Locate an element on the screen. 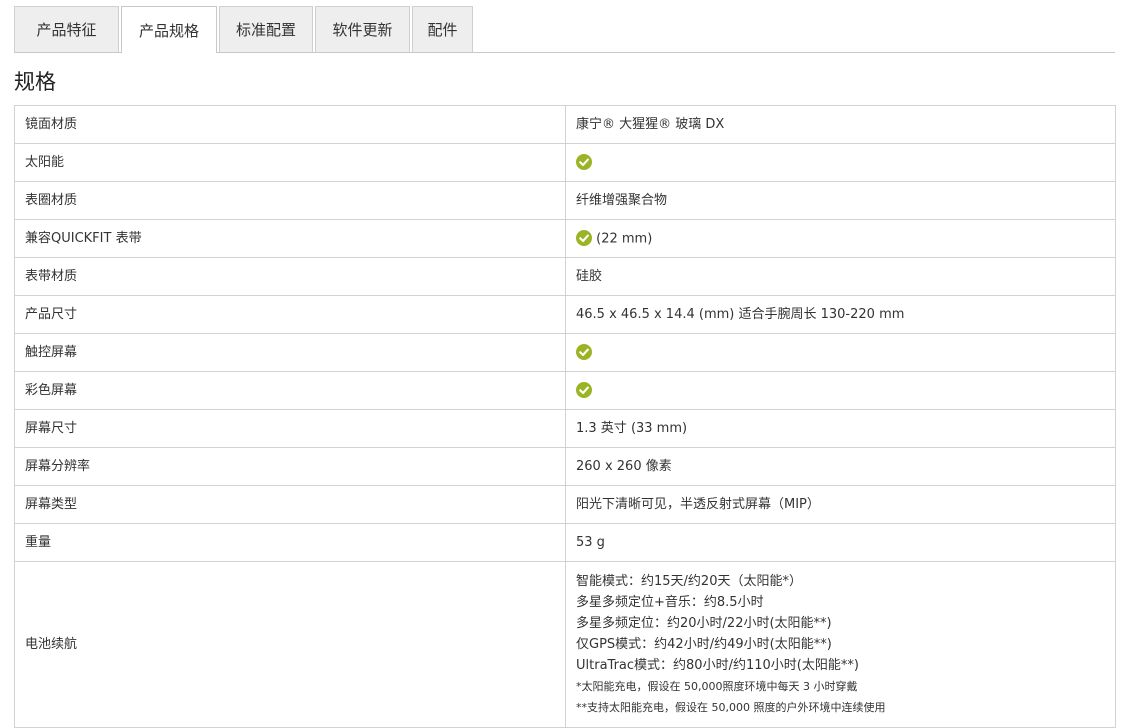 The height and width of the screenshot is (728, 1127). spec-label: 产品尺寸 is located at coordinates (290, 314).